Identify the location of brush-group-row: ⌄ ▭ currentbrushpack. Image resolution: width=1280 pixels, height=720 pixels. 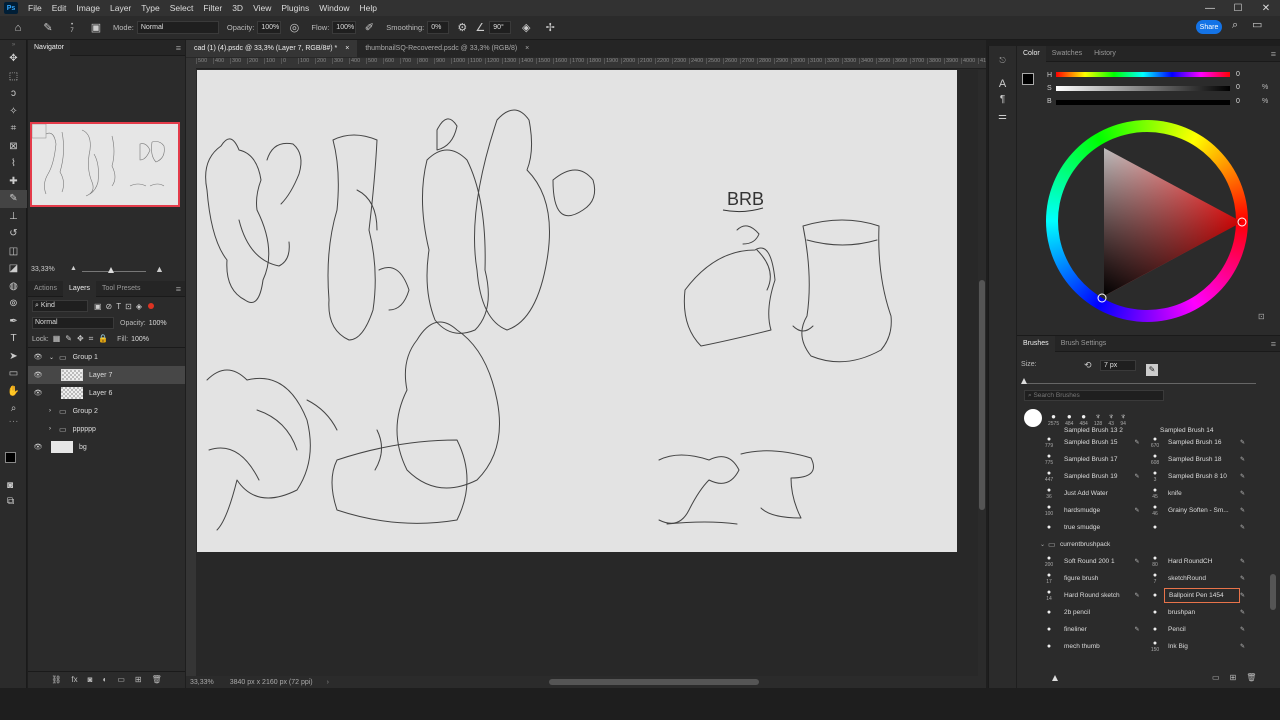
(1154, 544).